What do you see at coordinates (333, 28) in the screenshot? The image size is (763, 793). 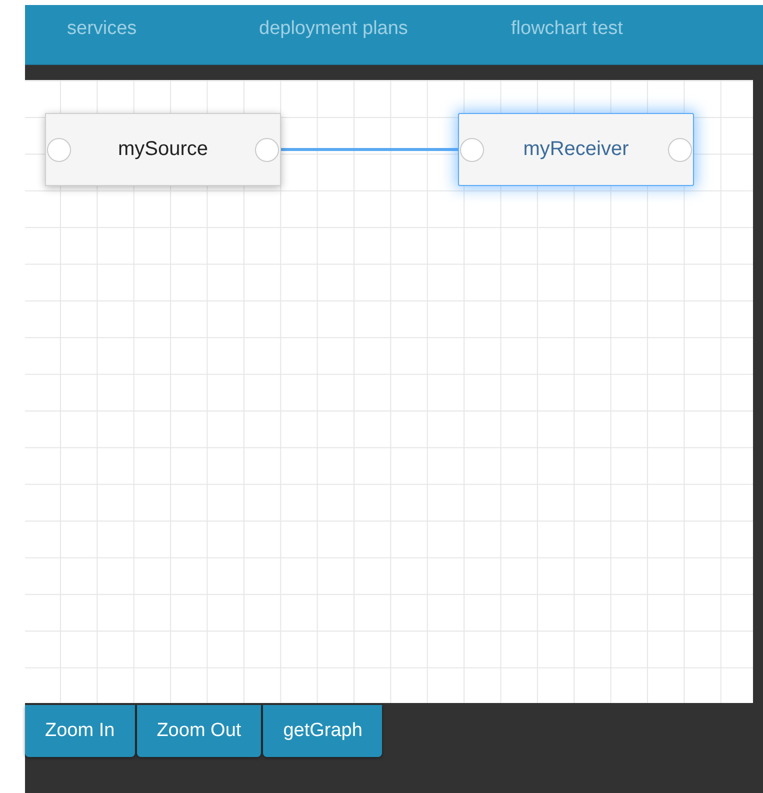 I see `nav-link: deployment plans` at bounding box center [333, 28].